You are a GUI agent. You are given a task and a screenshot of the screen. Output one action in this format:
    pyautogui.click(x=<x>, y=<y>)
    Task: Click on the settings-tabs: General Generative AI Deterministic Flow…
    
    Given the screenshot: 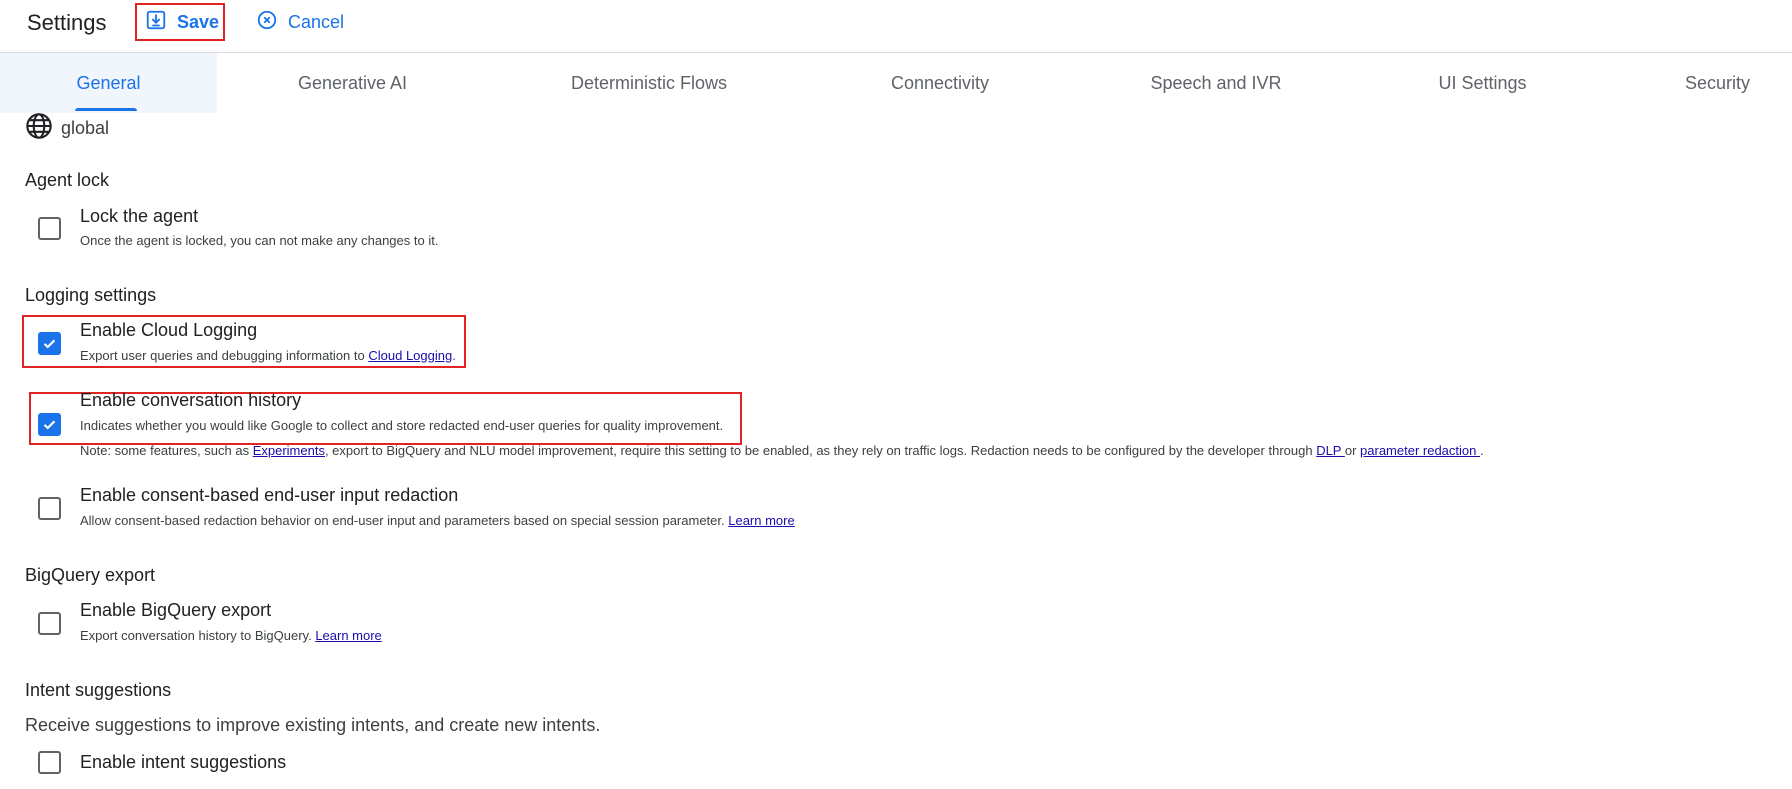 What is the action you would take?
    pyautogui.click(x=896, y=83)
    